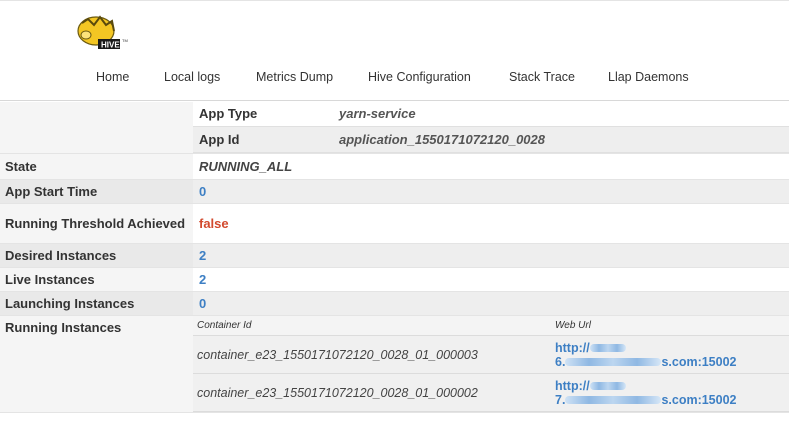 This screenshot has height=428, width=789. Describe the element at coordinates (104, 33) in the screenshot. I see `hive-logo: HIVE TM` at that location.